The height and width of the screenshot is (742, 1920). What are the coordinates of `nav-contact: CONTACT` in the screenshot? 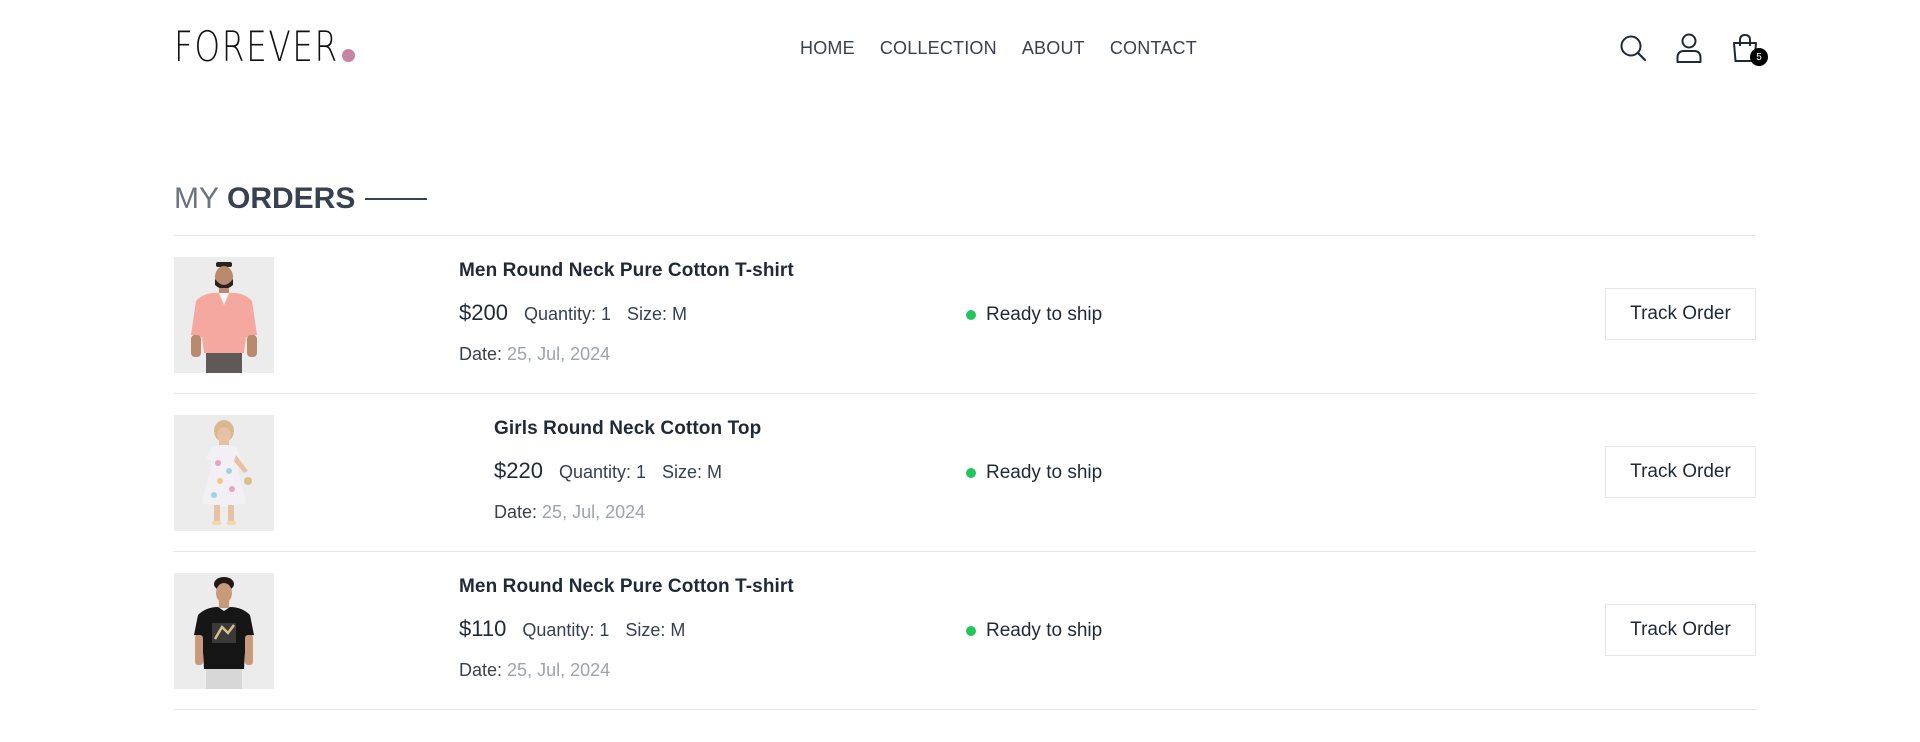 It's located at (1153, 48).